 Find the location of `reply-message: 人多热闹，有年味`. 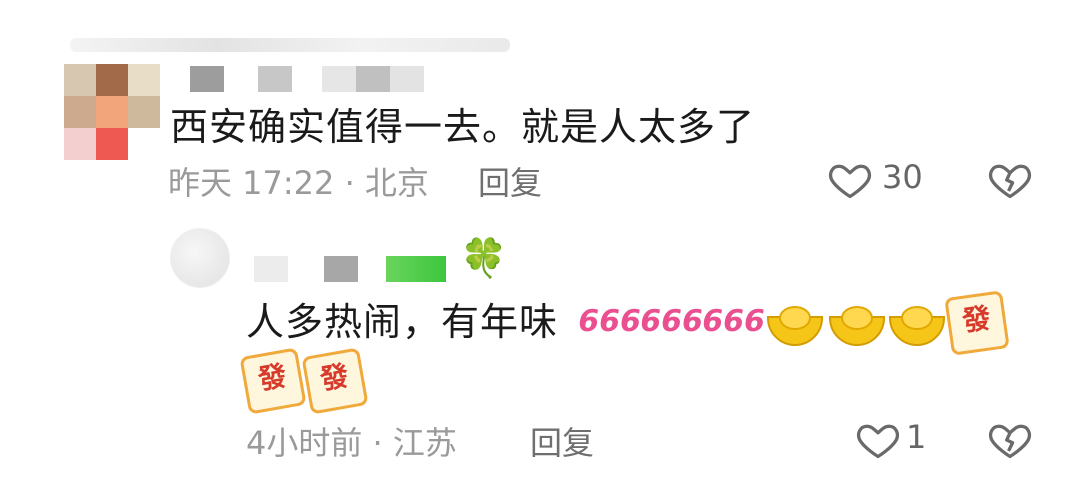

reply-message: 人多热闹，有年味 is located at coordinates (402, 322).